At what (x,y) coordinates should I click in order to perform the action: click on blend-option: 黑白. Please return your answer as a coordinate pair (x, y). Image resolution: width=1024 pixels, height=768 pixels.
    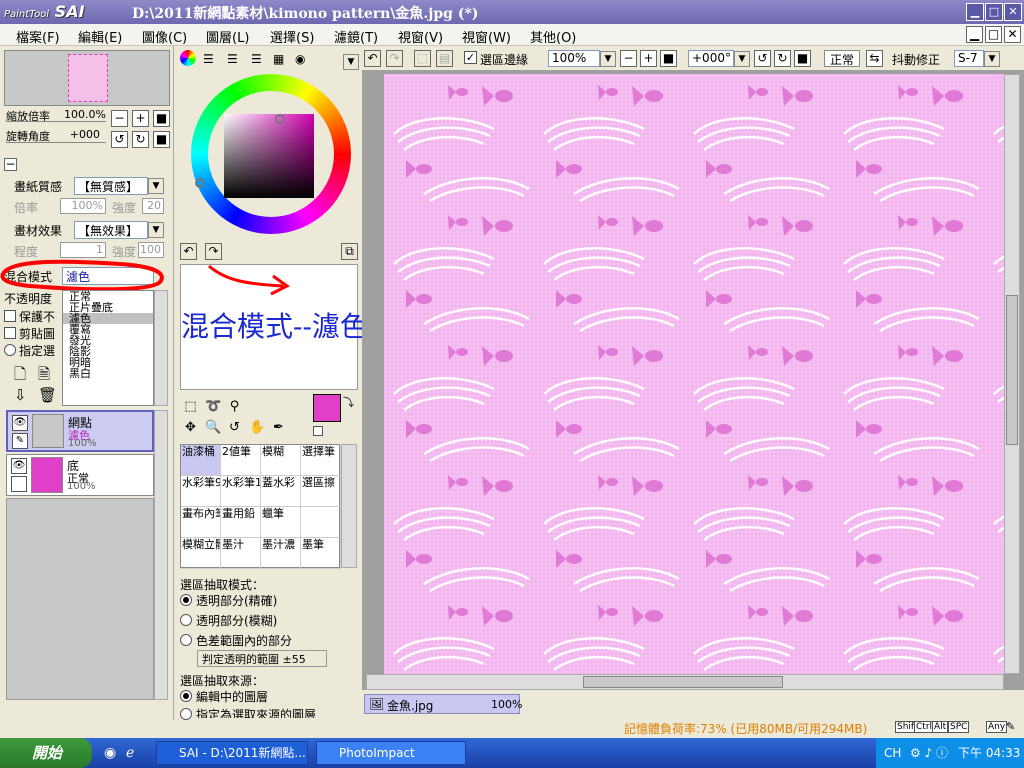
    Looking at the image, I should click on (108, 373).